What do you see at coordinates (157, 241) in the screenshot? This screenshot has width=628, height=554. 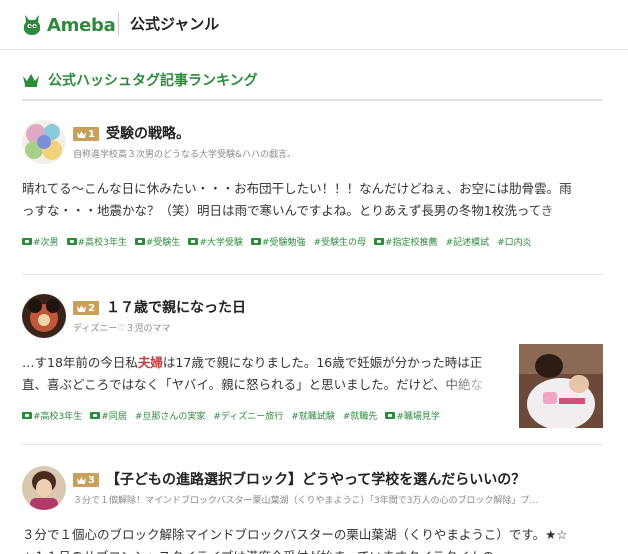 I see `hashtag: #受験生` at bounding box center [157, 241].